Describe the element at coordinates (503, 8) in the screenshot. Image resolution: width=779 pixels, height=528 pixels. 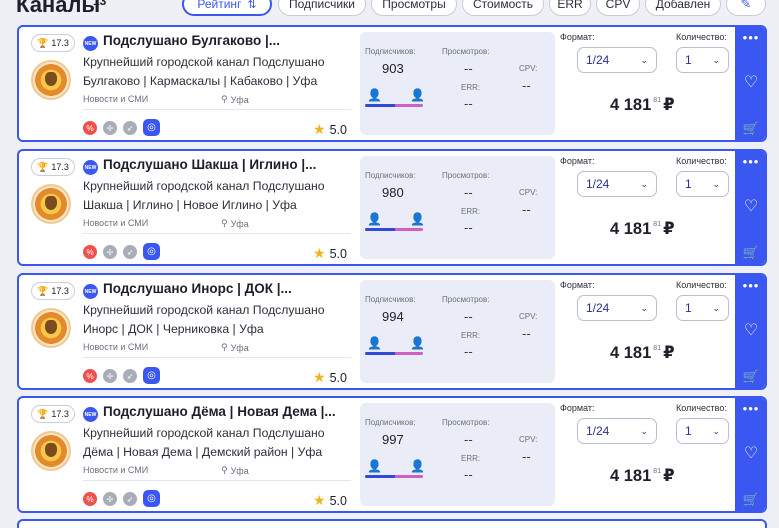
I see `sort-cost-button: Стоимость` at that location.